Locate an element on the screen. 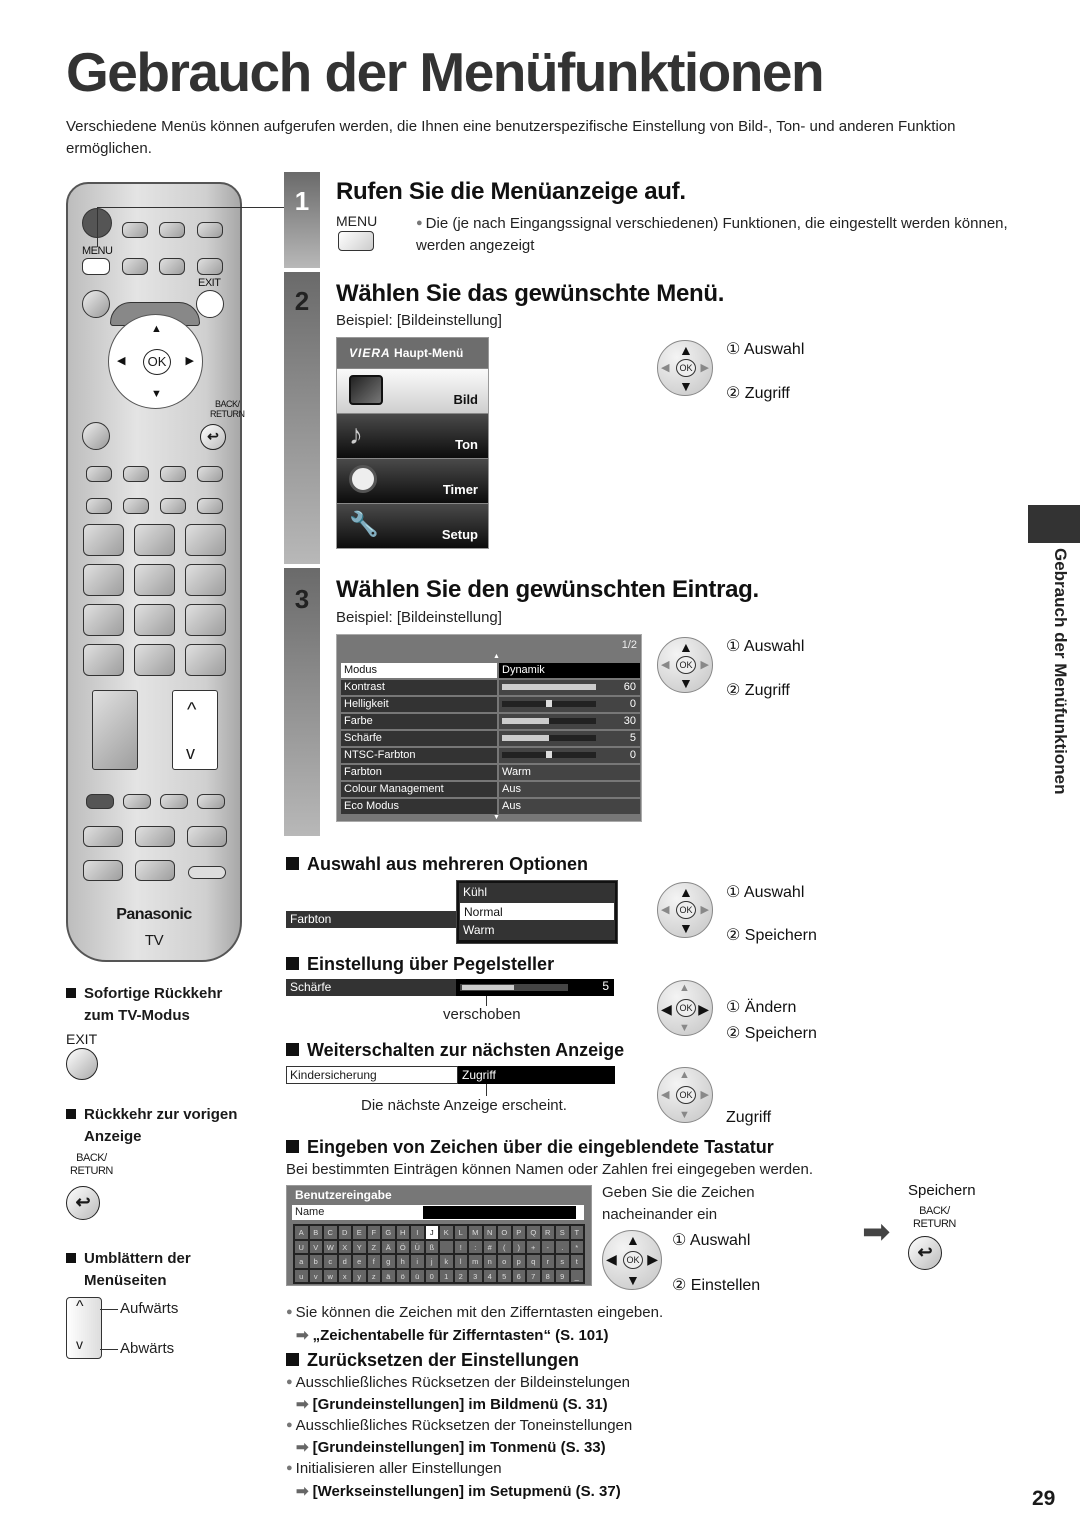 This screenshot has width=1080, height=1532. keyboard-key: Q is located at coordinates (533, 1232).